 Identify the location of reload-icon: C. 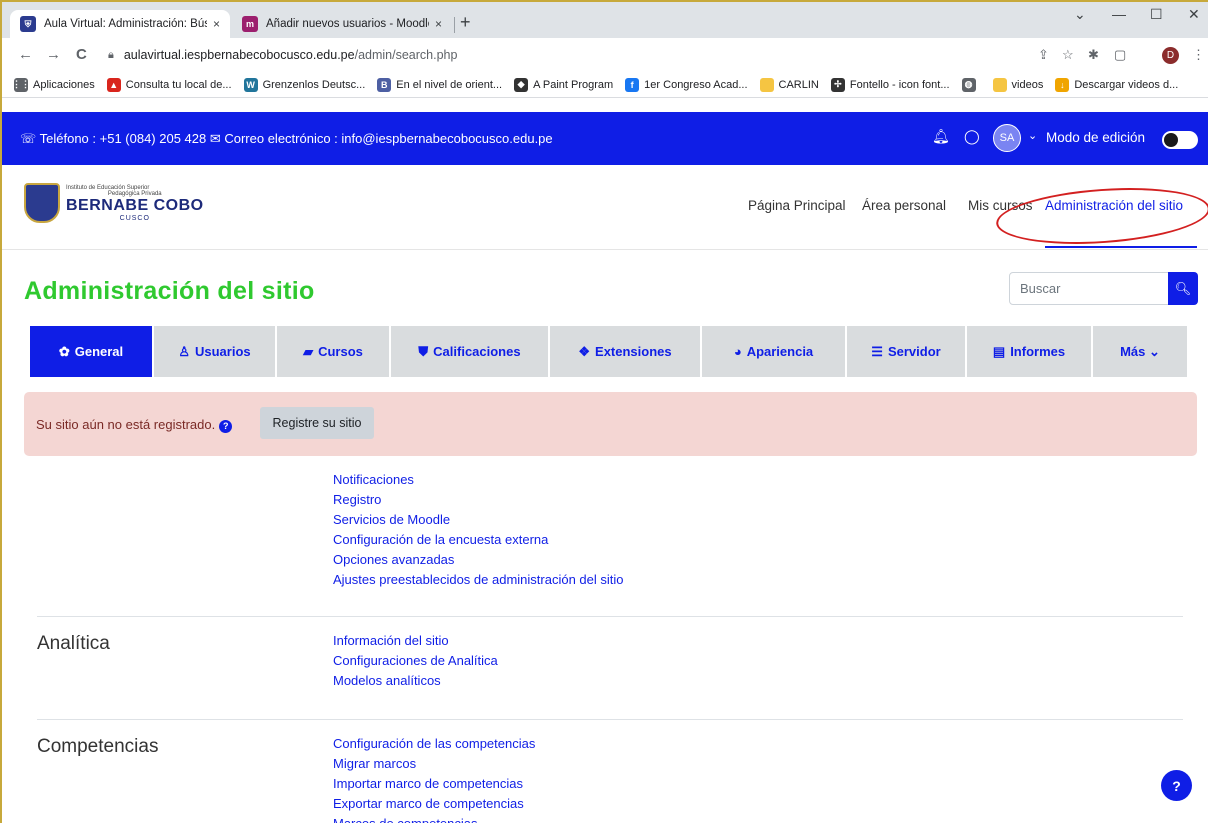
(81, 54).